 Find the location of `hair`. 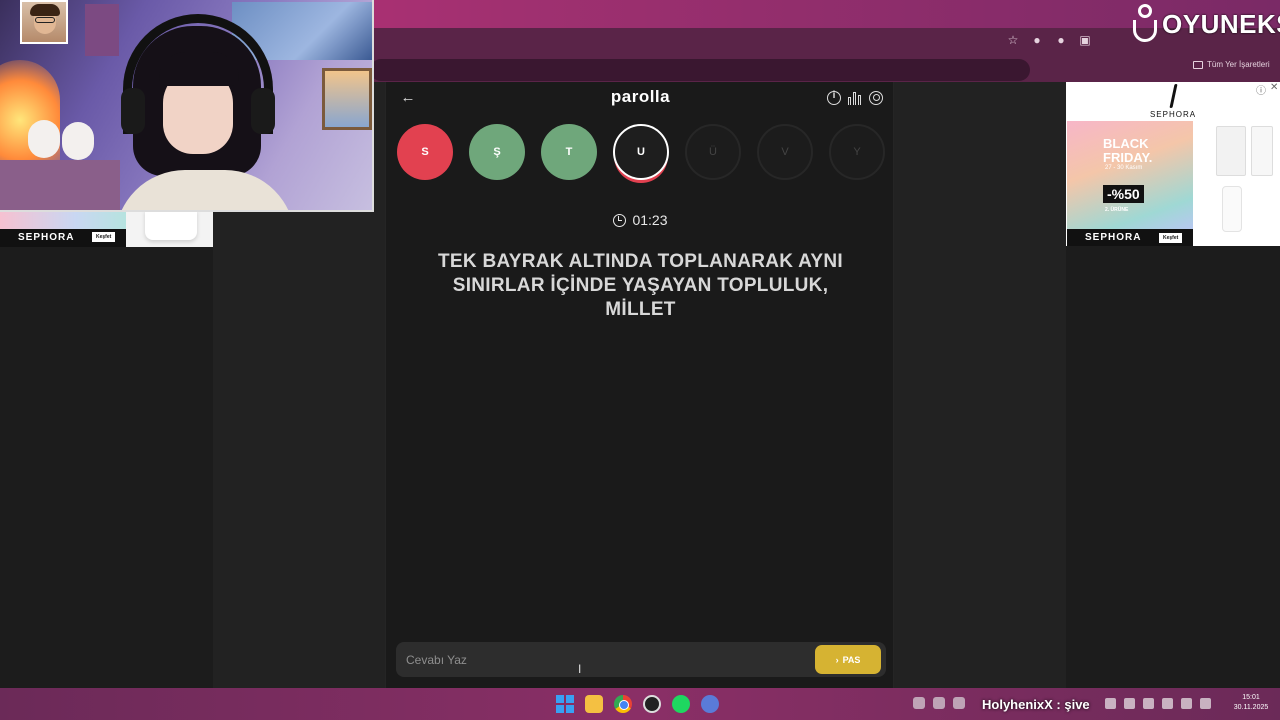

hair is located at coordinates (45, 10).